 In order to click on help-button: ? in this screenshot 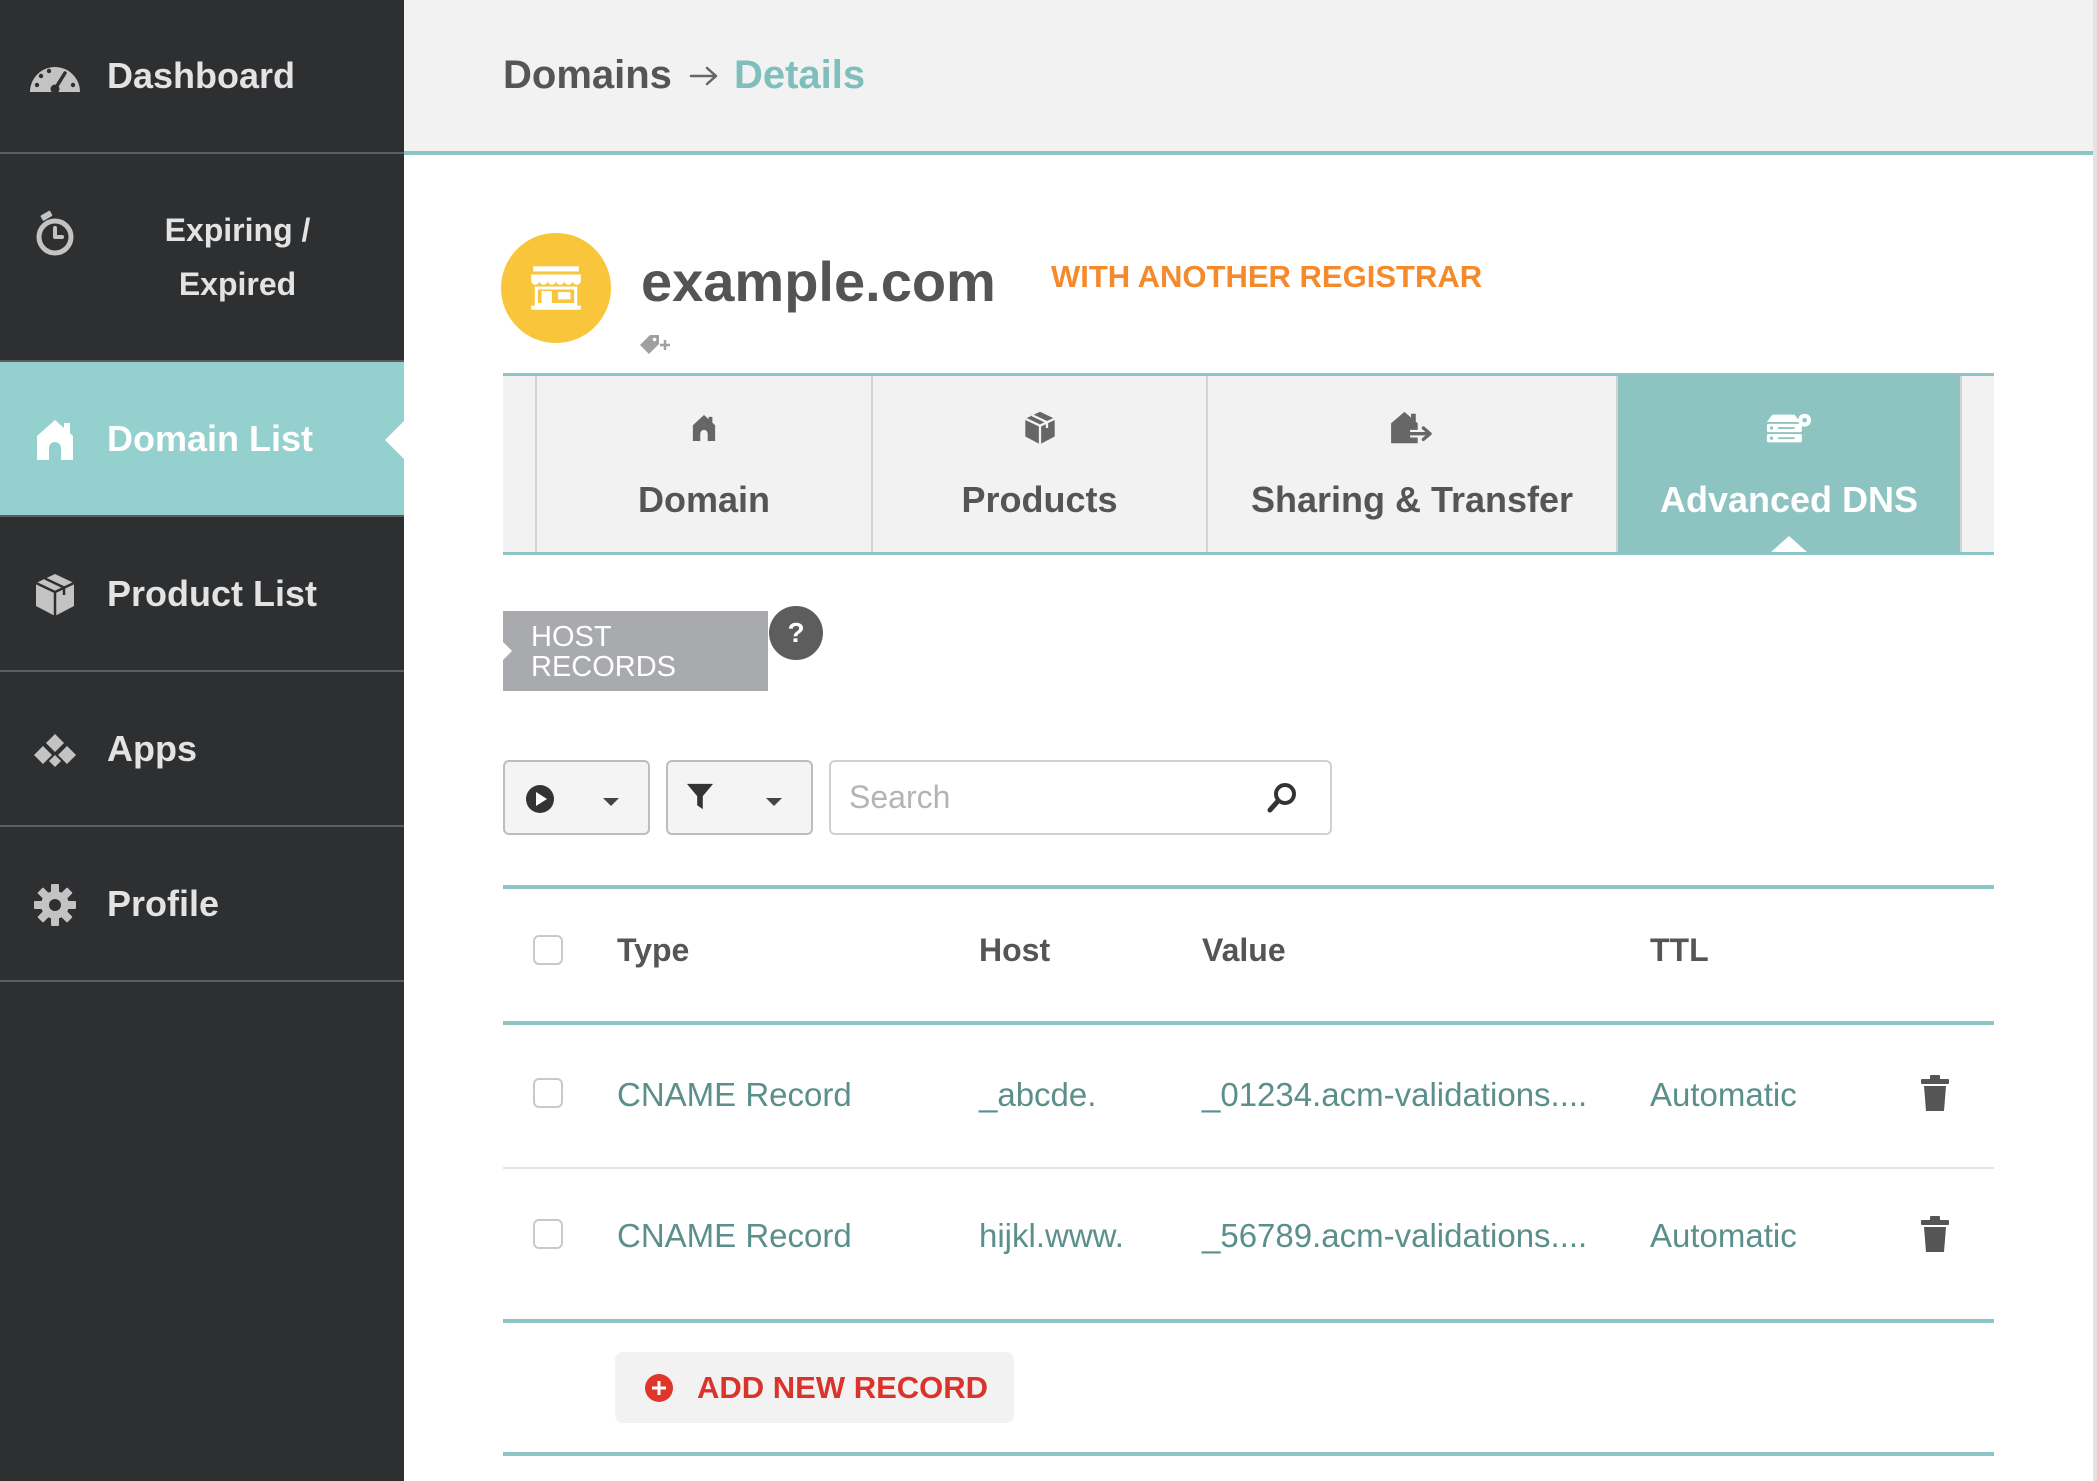, I will do `click(796, 633)`.